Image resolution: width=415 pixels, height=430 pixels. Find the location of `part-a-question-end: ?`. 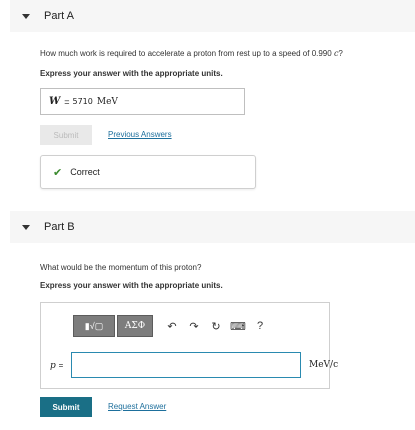

part-a-question-end: ? is located at coordinates (340, 53).